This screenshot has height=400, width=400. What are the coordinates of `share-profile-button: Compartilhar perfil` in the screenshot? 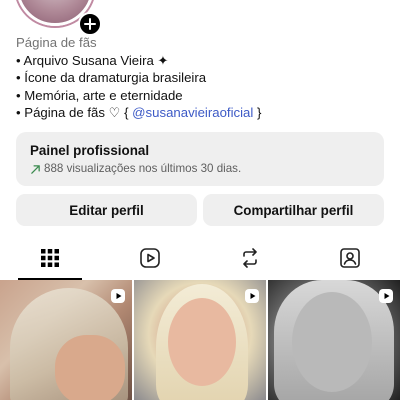 It's located at (293, 210).